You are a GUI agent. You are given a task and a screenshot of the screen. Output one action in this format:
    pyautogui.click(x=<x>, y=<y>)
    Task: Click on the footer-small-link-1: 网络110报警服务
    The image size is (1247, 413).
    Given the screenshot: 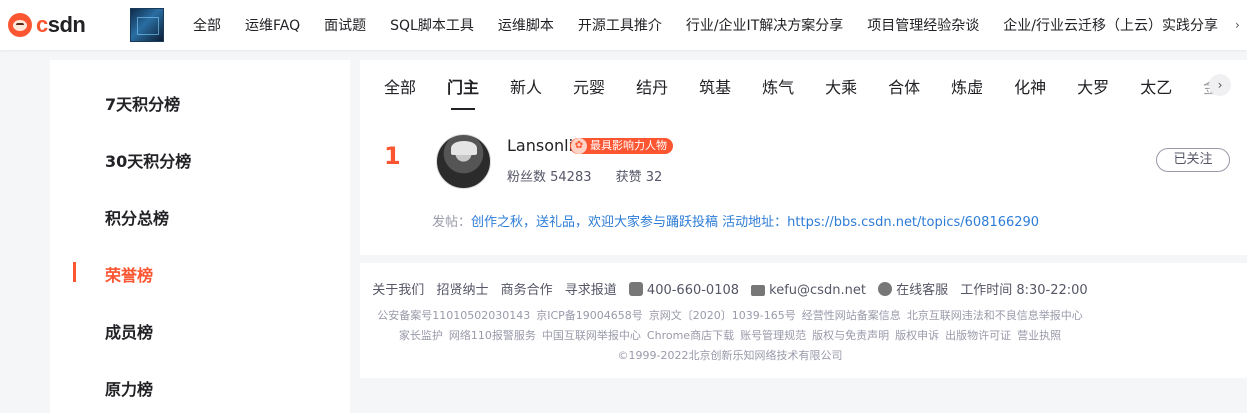 What is the action you would take?
    pyautogui.click(x=492, y=335)
    